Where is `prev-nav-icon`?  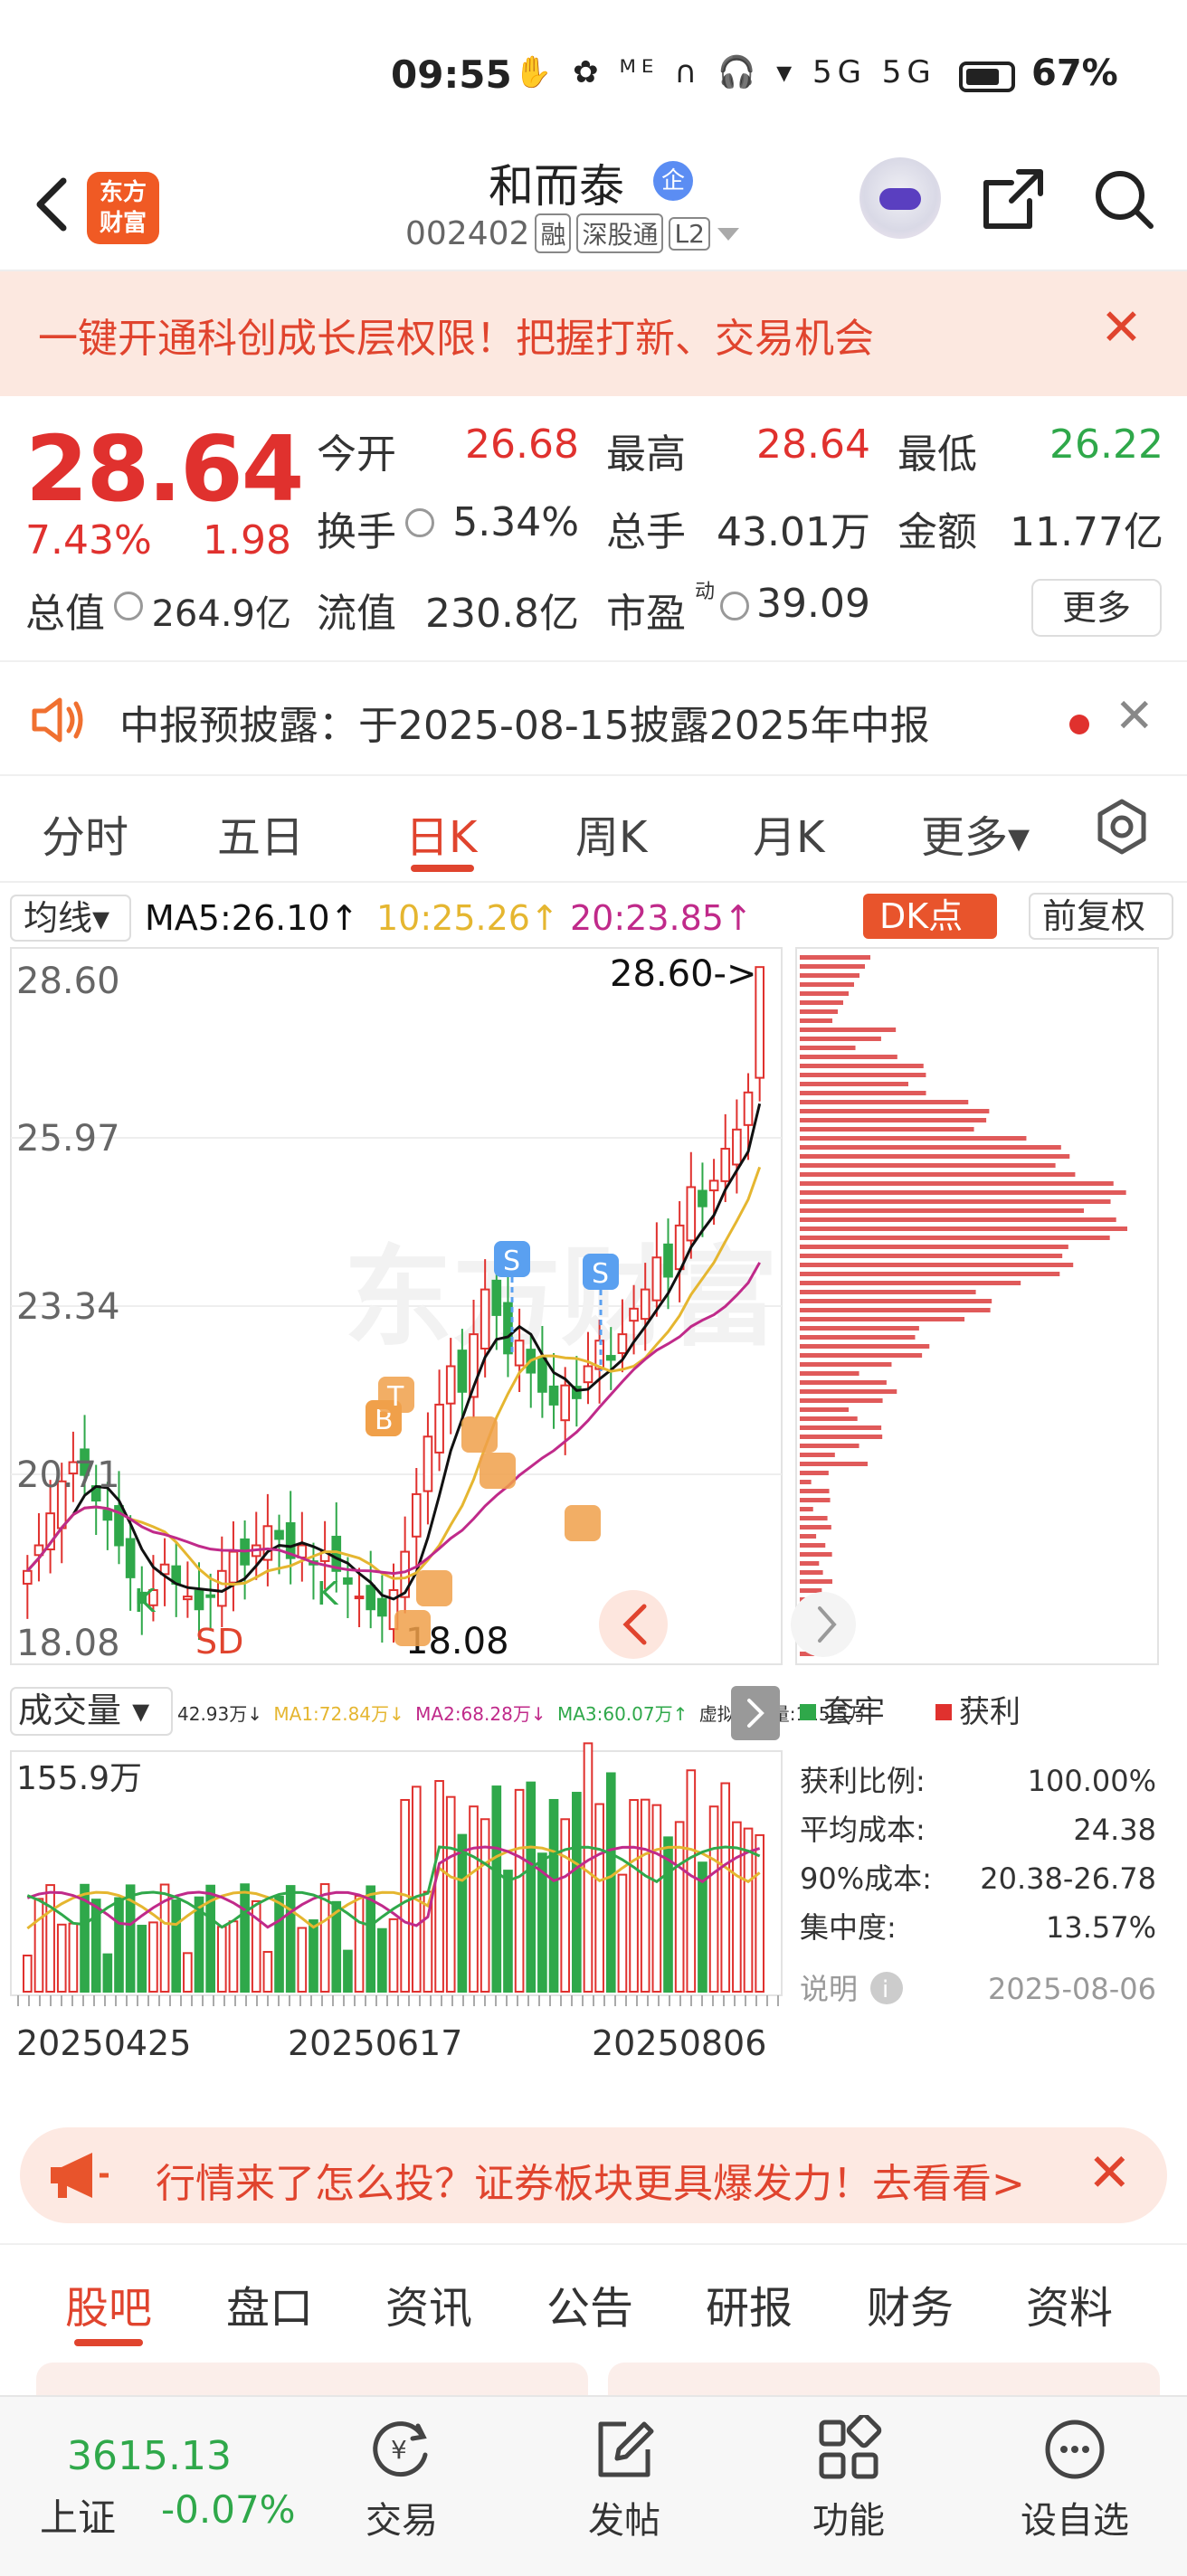 prev-nav-icon is located at coordinates (633, 1625).